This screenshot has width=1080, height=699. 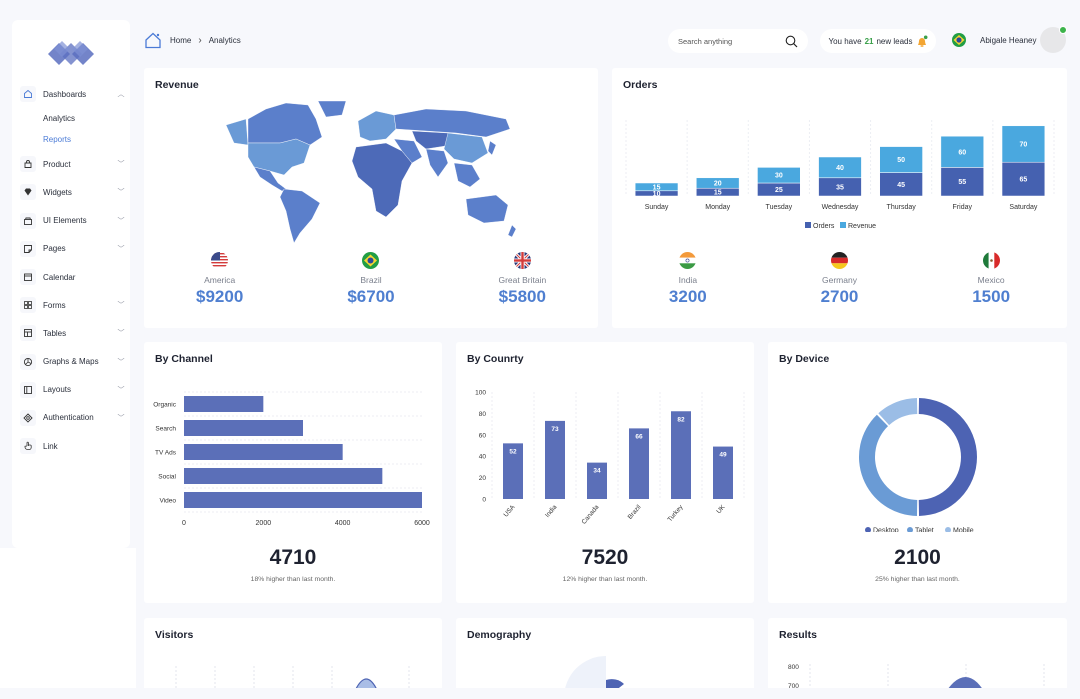 I want to click on flag-brazil-icon, so click(x=371, y=260).